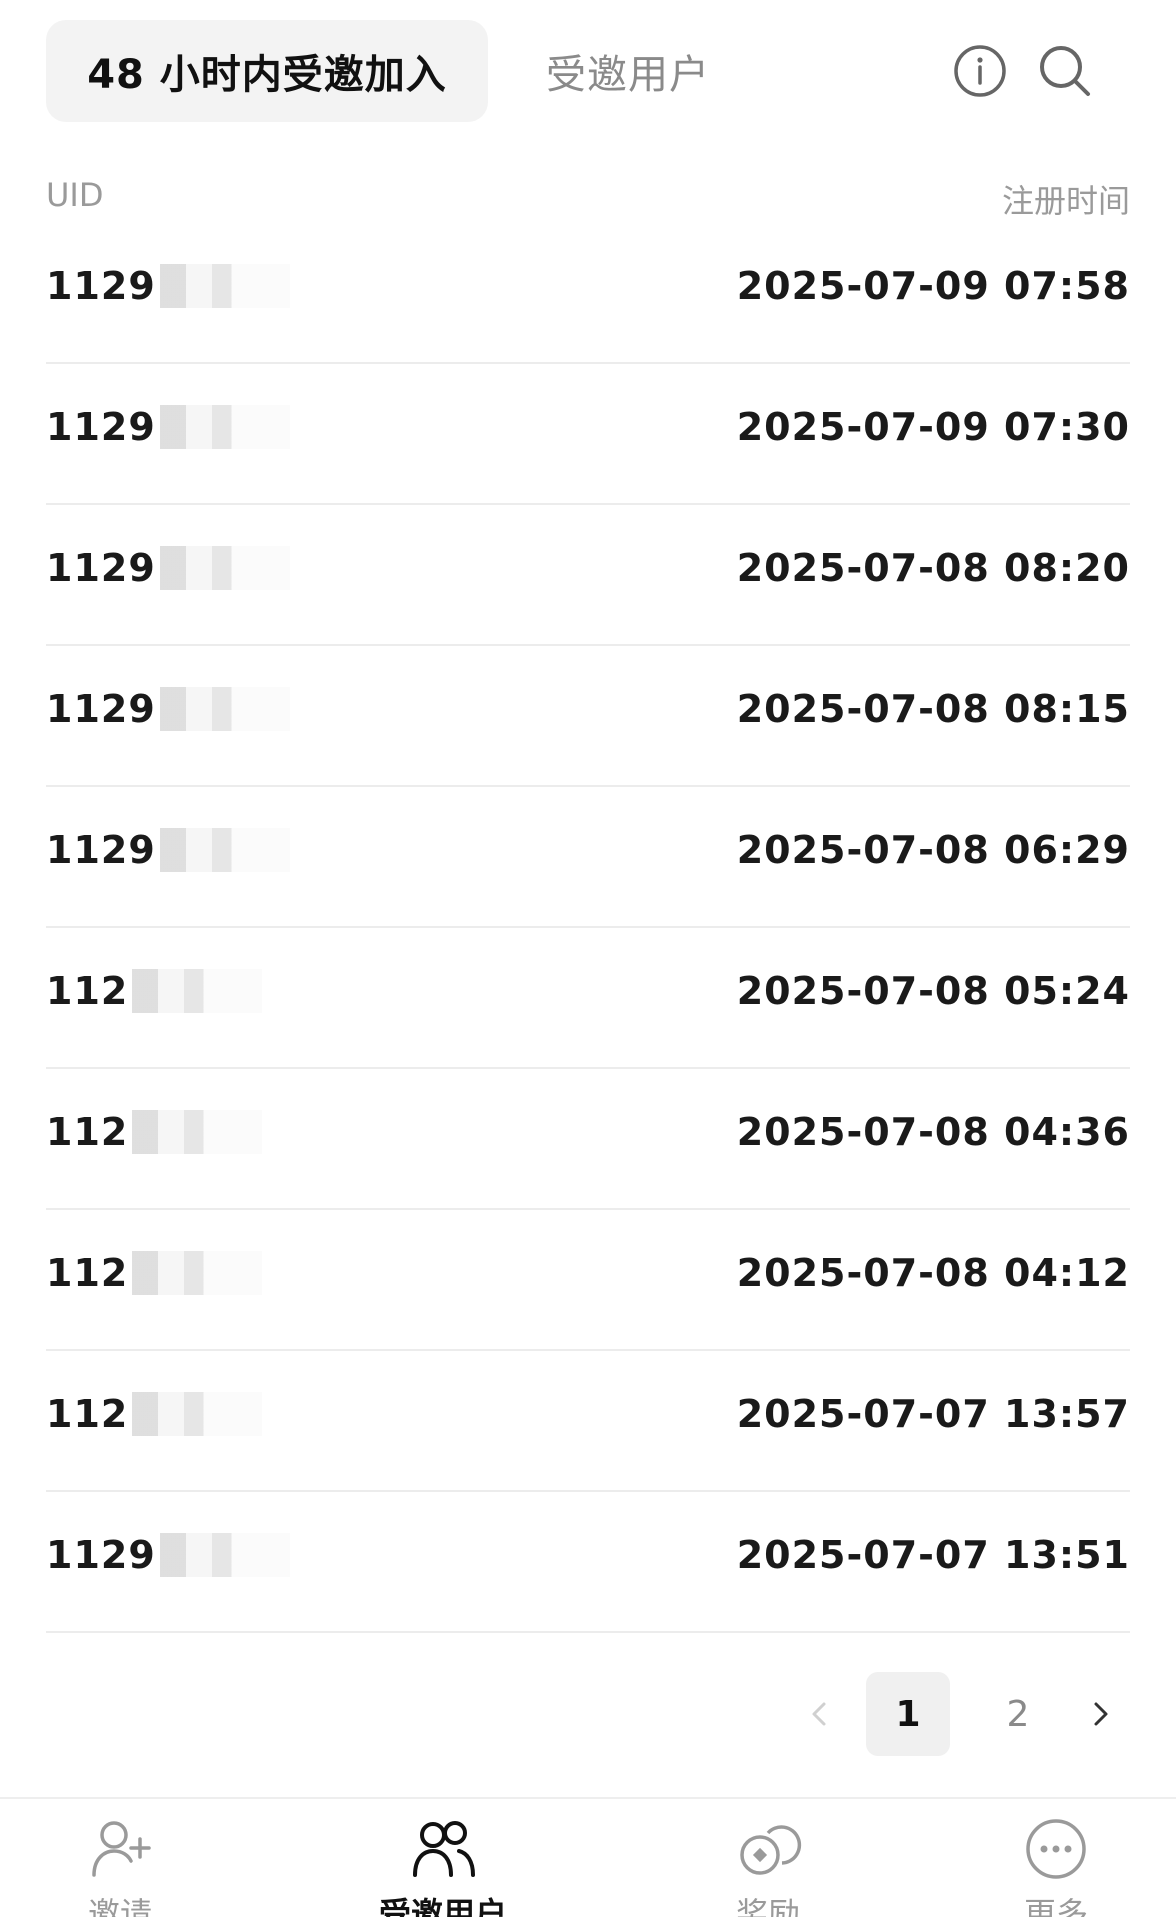 Image resolution: width=1176 pixels, height=1917 pixels. Describe the element at coordinates (820, 1714) in the screenshot. I see `chevron-left-icon` at that location.